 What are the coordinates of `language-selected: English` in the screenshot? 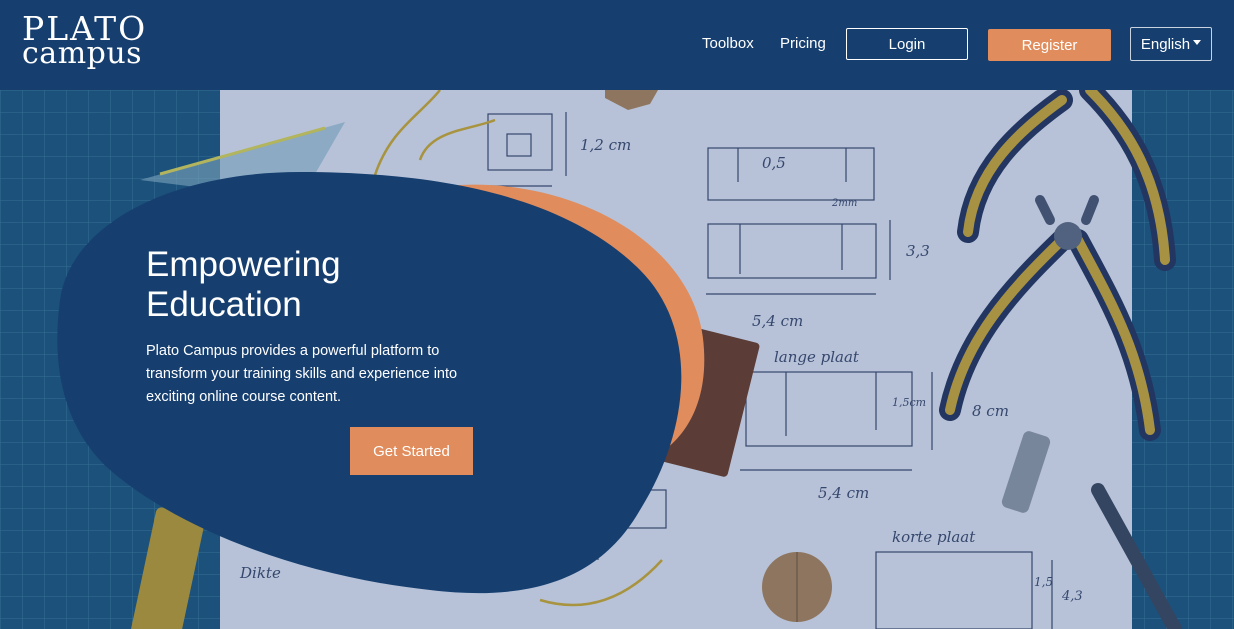 It's located at (1165, 44).